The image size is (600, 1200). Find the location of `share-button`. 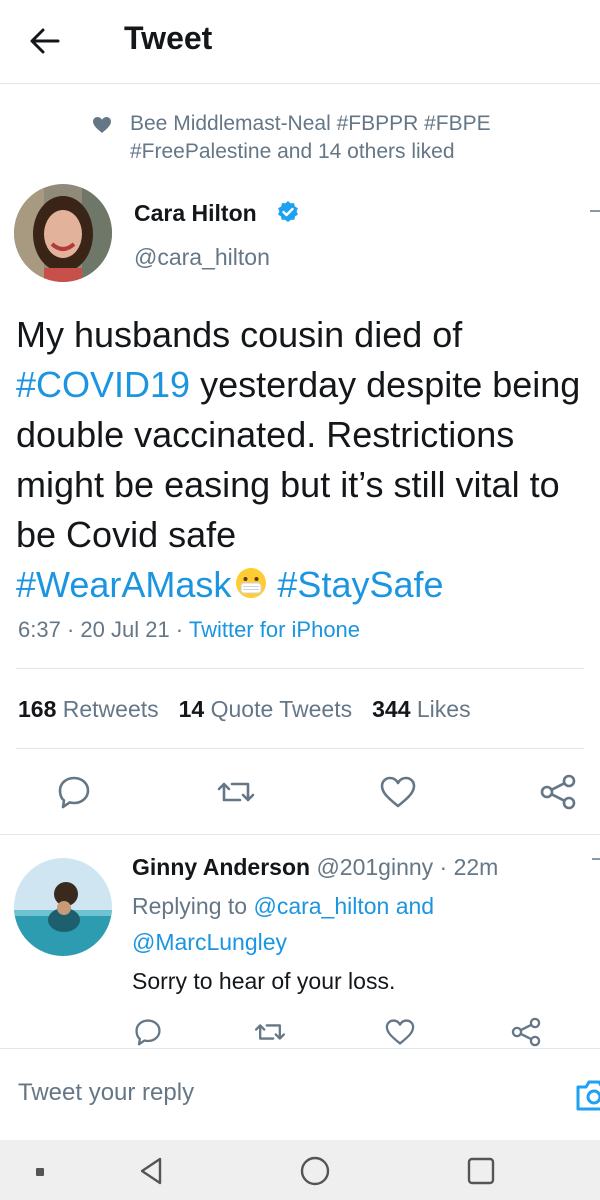

share-button is located at coordinates (558, 792).